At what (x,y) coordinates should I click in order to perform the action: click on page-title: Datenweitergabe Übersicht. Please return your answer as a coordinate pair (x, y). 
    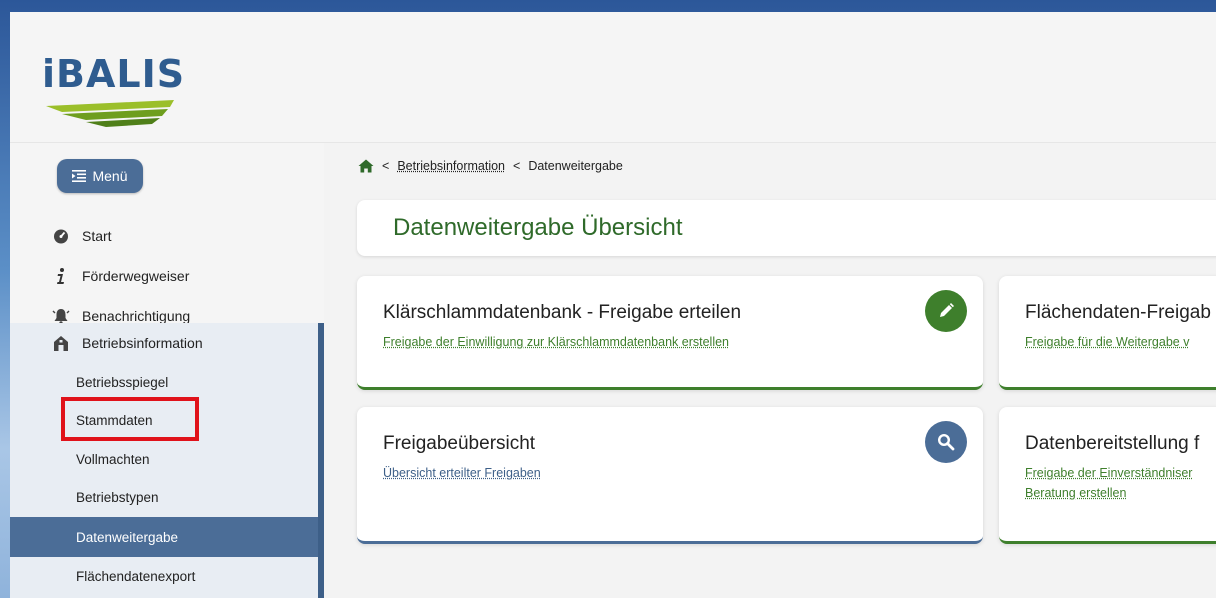
    Looking at the image, I should click on (538, 227).